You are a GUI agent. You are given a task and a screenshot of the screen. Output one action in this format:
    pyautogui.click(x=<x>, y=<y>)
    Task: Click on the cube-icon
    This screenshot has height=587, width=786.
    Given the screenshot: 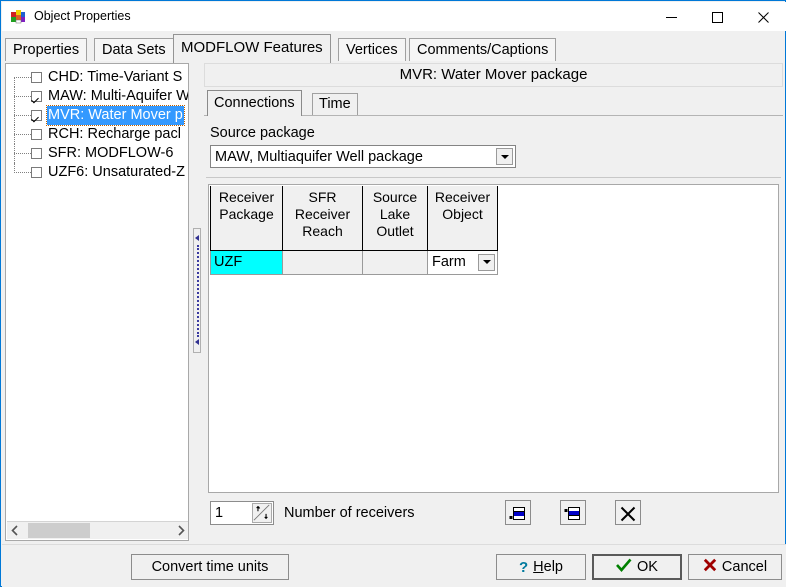 What is the action you would take?
    pyautogui.click(x=18, y=16)
    